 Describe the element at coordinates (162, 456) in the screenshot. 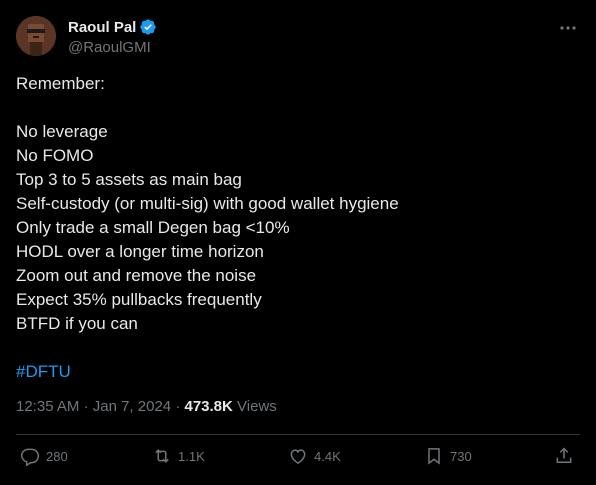

I see `retweet-icon` at that location.